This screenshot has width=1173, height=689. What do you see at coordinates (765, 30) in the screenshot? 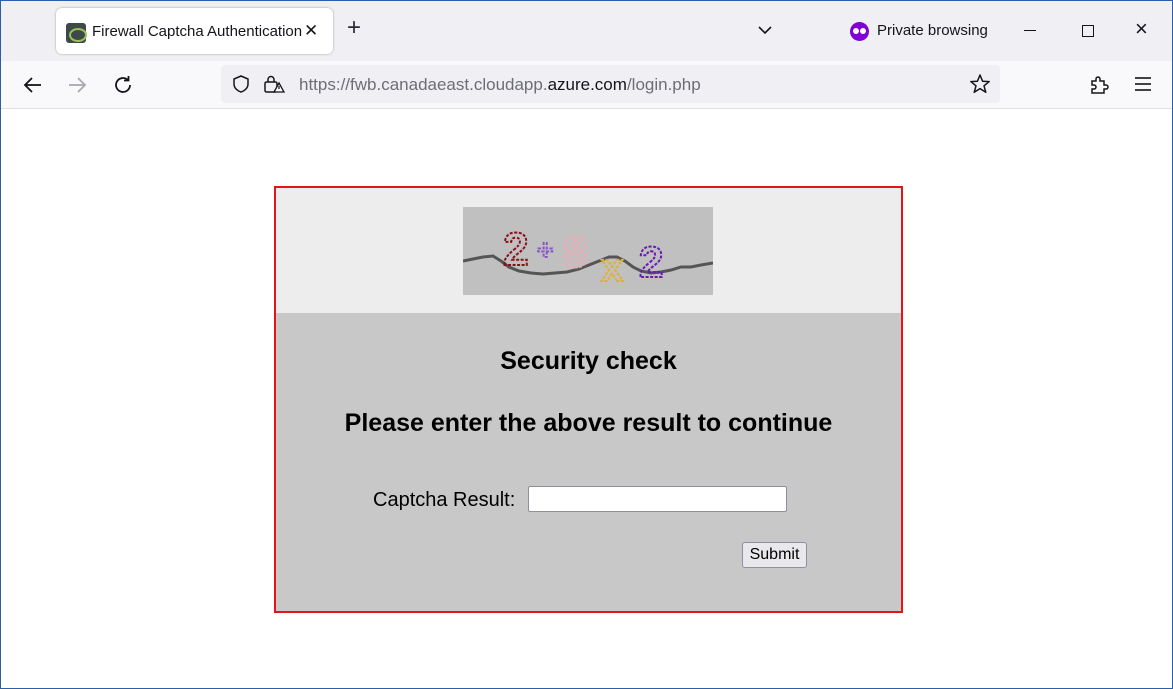
I see `chevron-down-icon` at bounding box center [765, 30].